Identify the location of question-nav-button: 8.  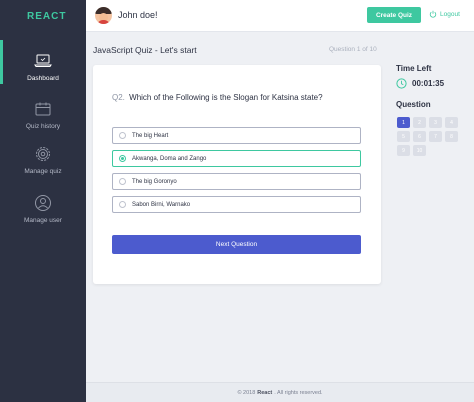
(451, 136).